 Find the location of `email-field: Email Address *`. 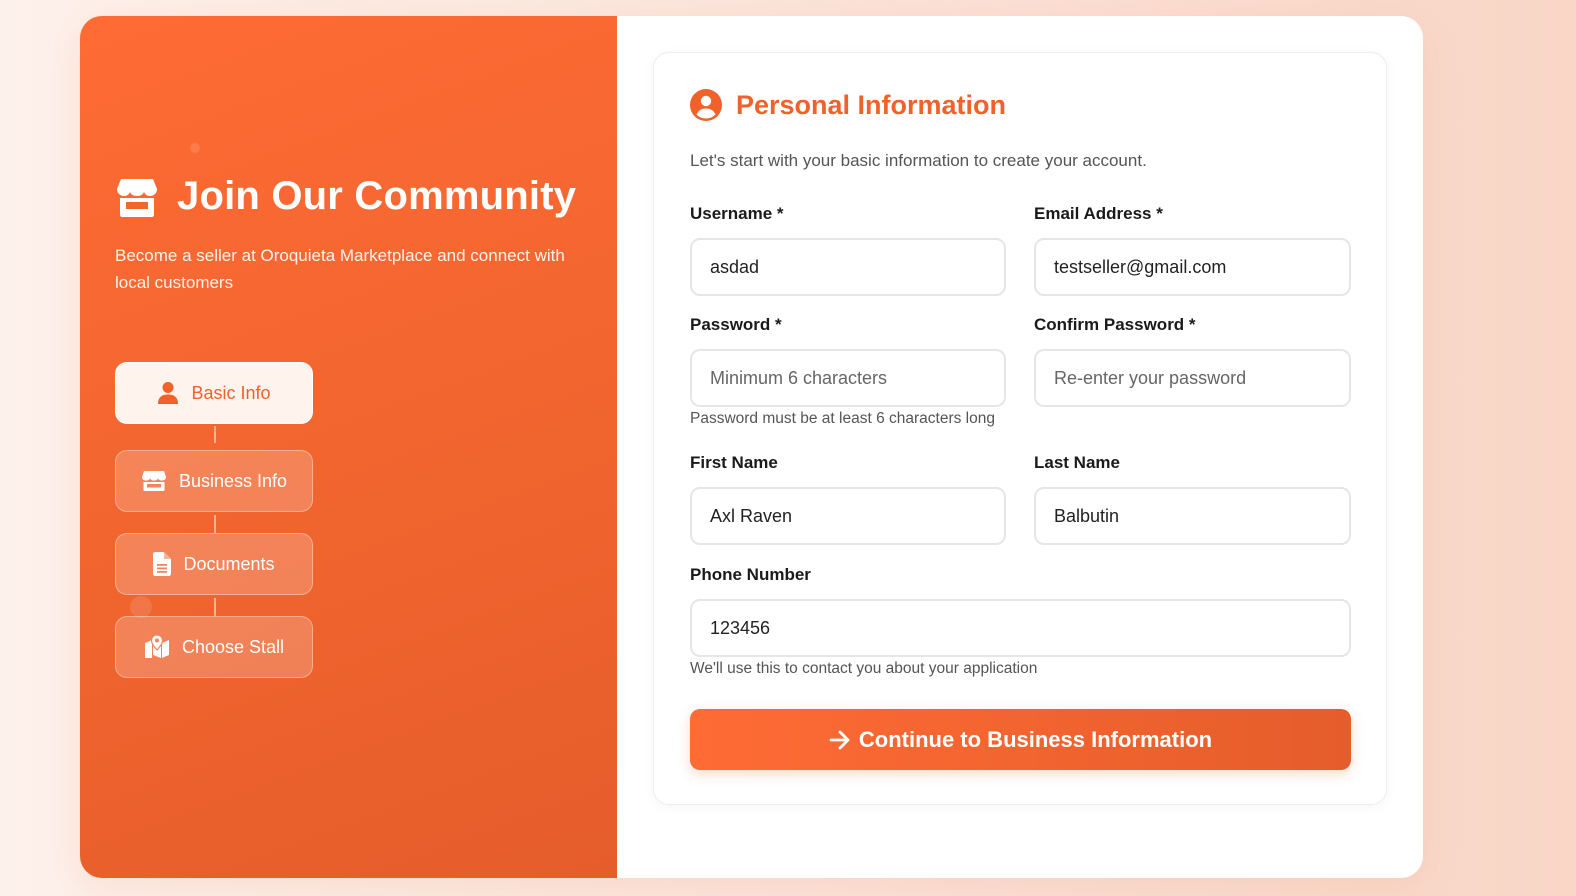

email-field: Email Address * is located at coordinates (1192, 250).